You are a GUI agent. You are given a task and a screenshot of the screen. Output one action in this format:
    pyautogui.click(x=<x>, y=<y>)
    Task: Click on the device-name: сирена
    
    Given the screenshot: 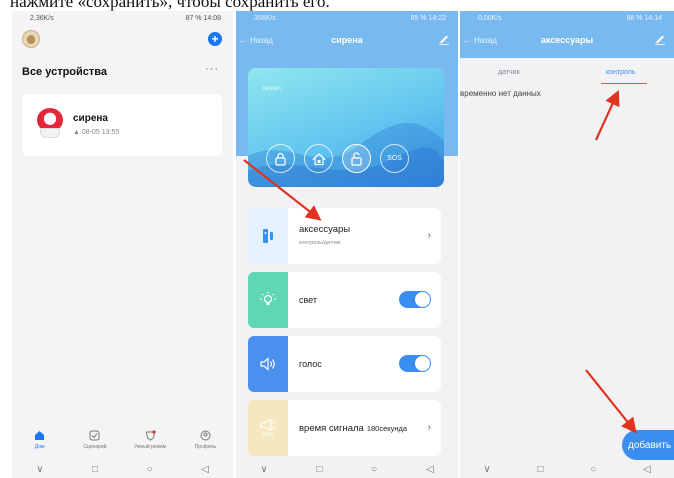 What is the action you would take?
    pyautogui.click(x=90, y=118)
    